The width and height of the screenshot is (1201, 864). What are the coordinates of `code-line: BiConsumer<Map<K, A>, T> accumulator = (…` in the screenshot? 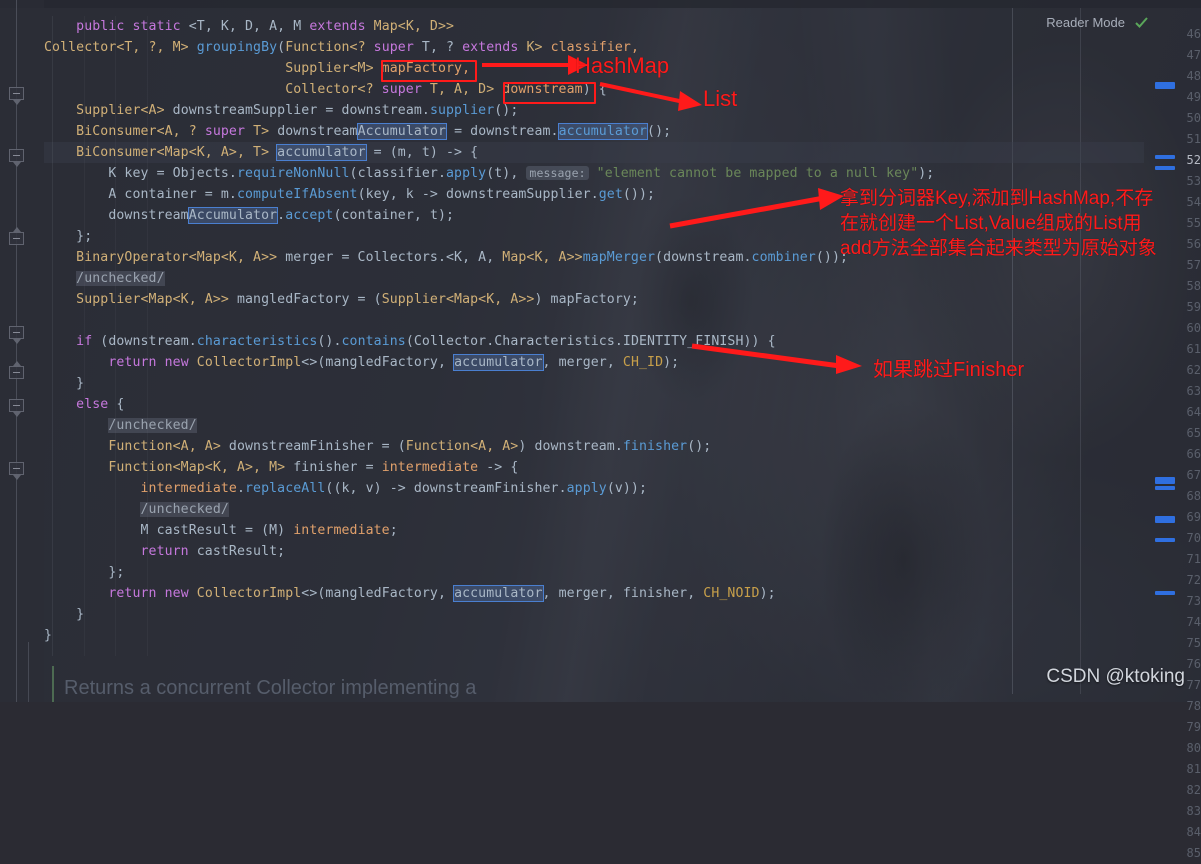 It's located at (594, 152).